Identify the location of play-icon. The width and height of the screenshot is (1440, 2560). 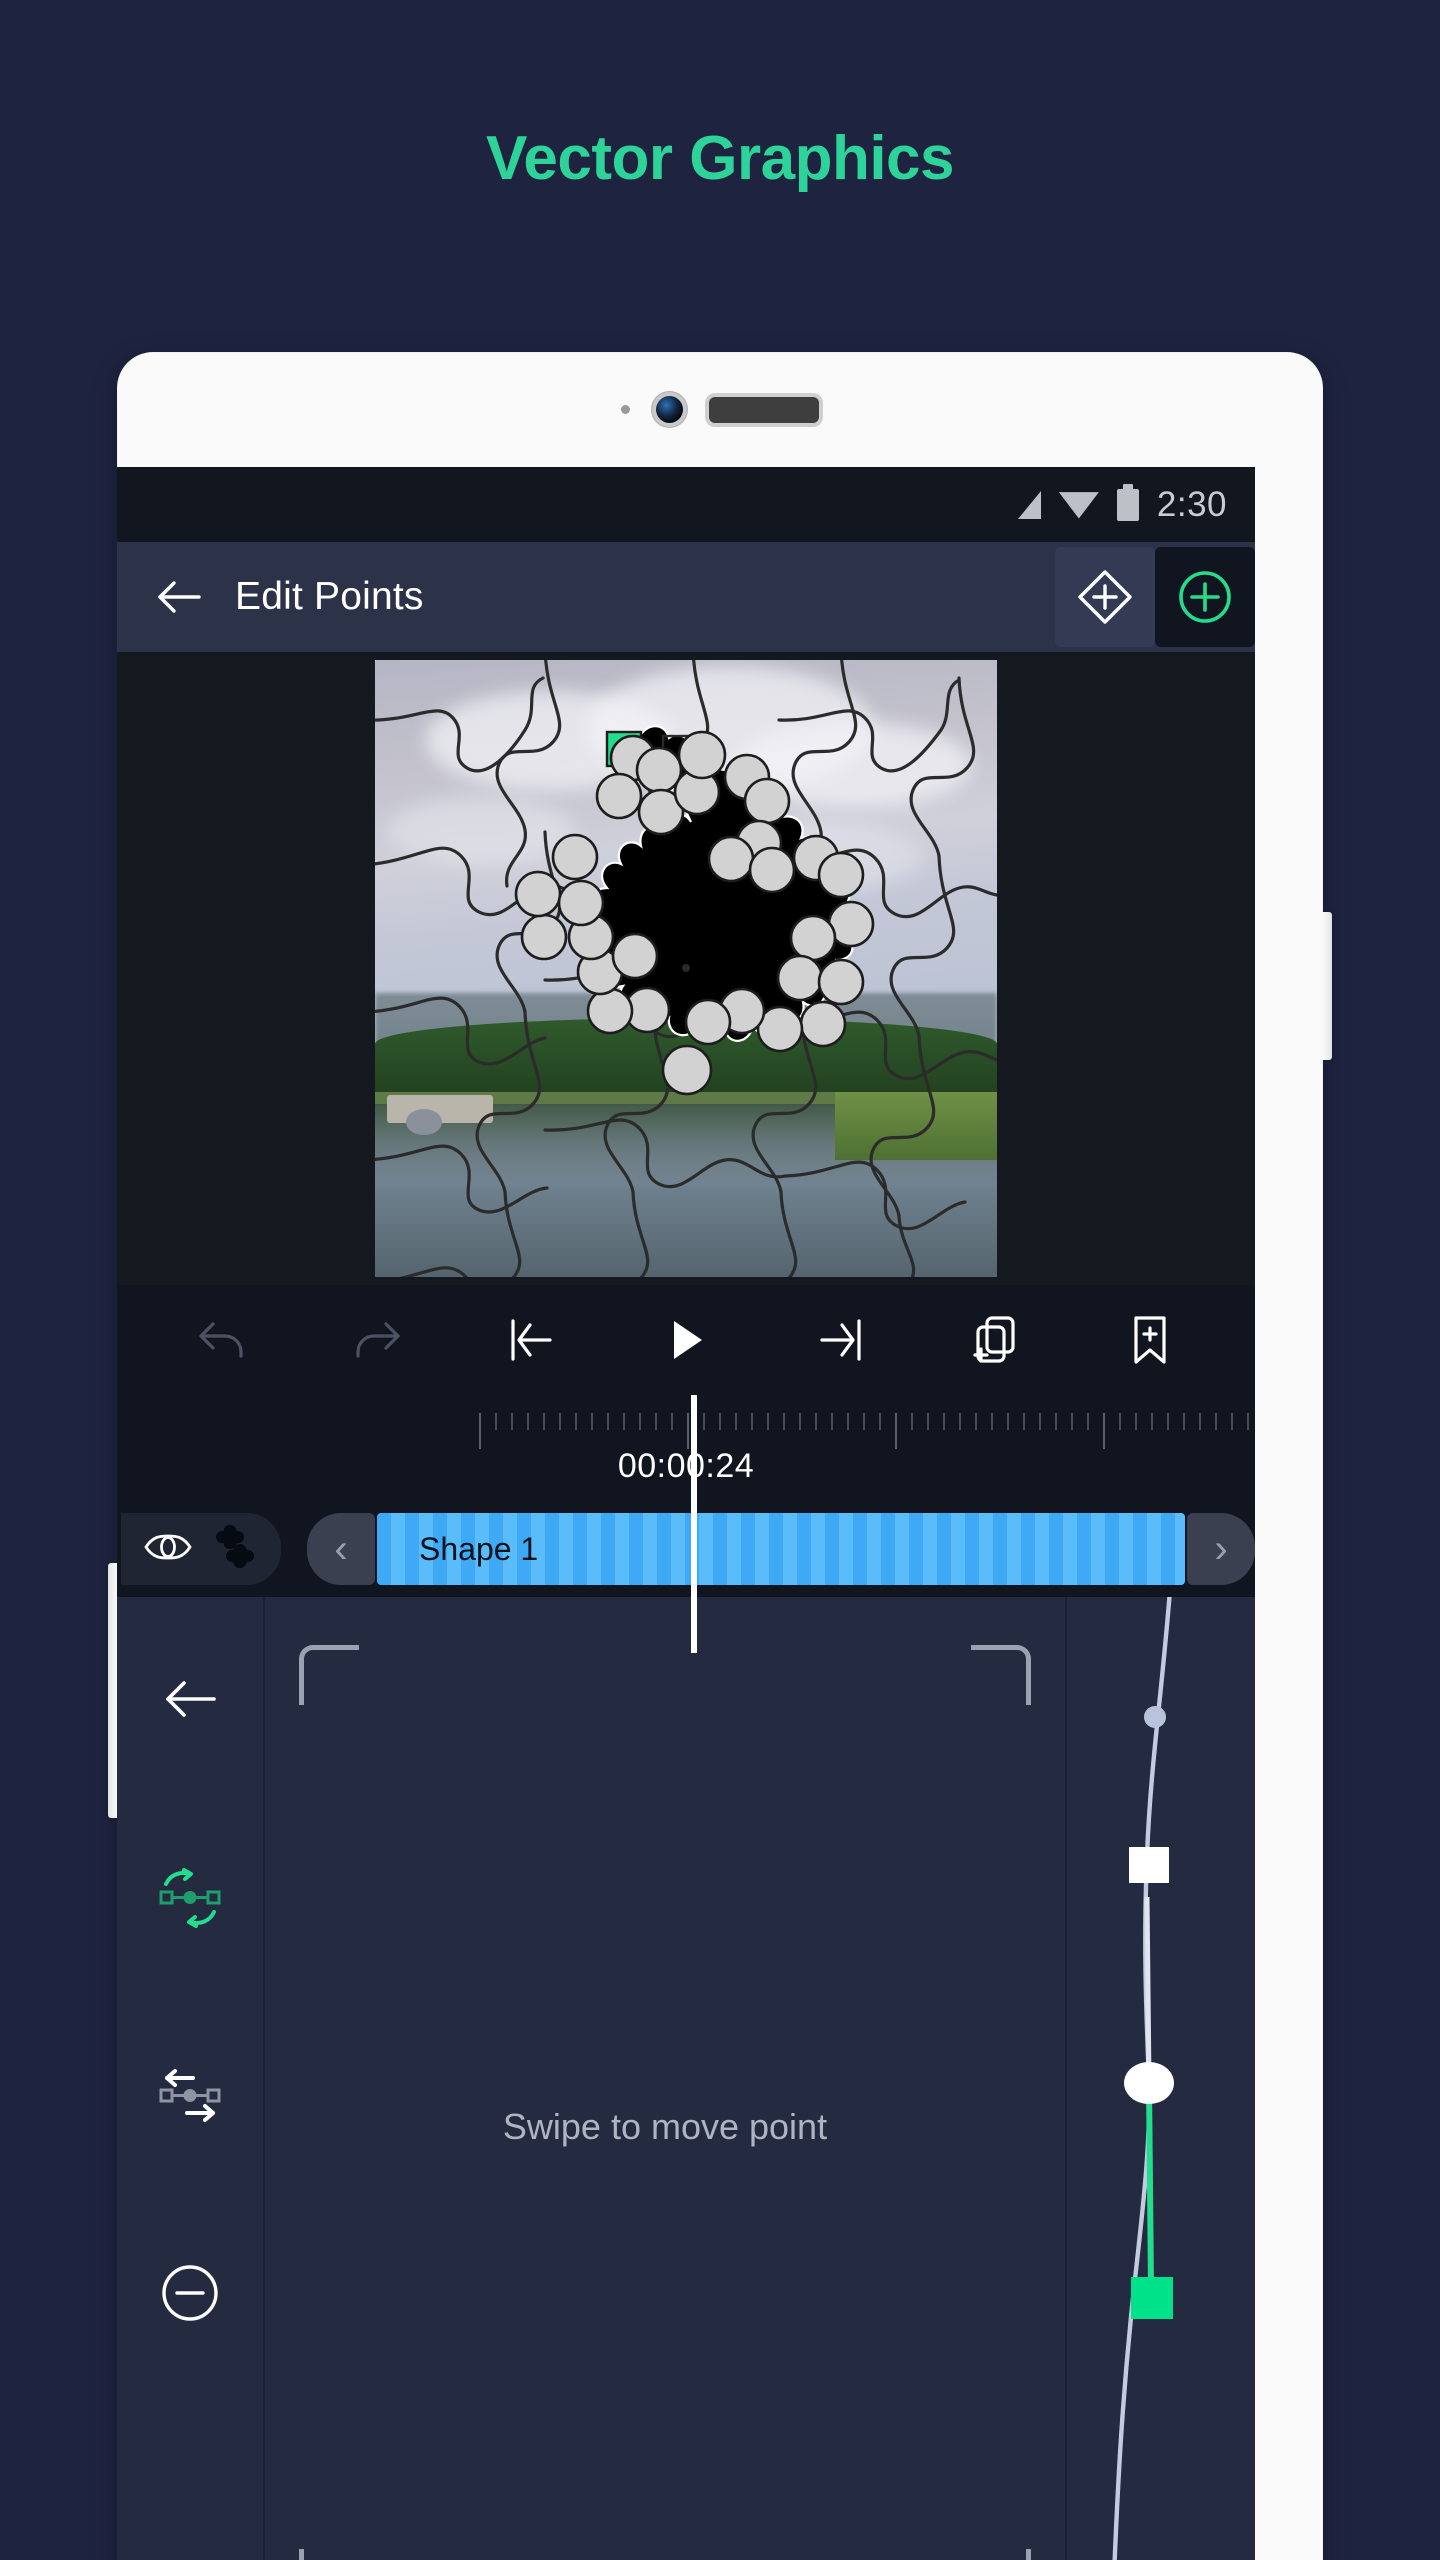
(687, 1340).